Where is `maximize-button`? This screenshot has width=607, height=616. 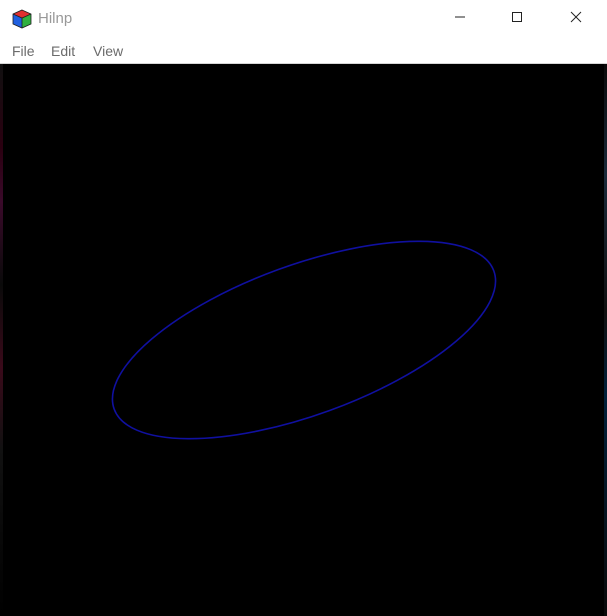
maximize-button is located at coordinates (517, 19).